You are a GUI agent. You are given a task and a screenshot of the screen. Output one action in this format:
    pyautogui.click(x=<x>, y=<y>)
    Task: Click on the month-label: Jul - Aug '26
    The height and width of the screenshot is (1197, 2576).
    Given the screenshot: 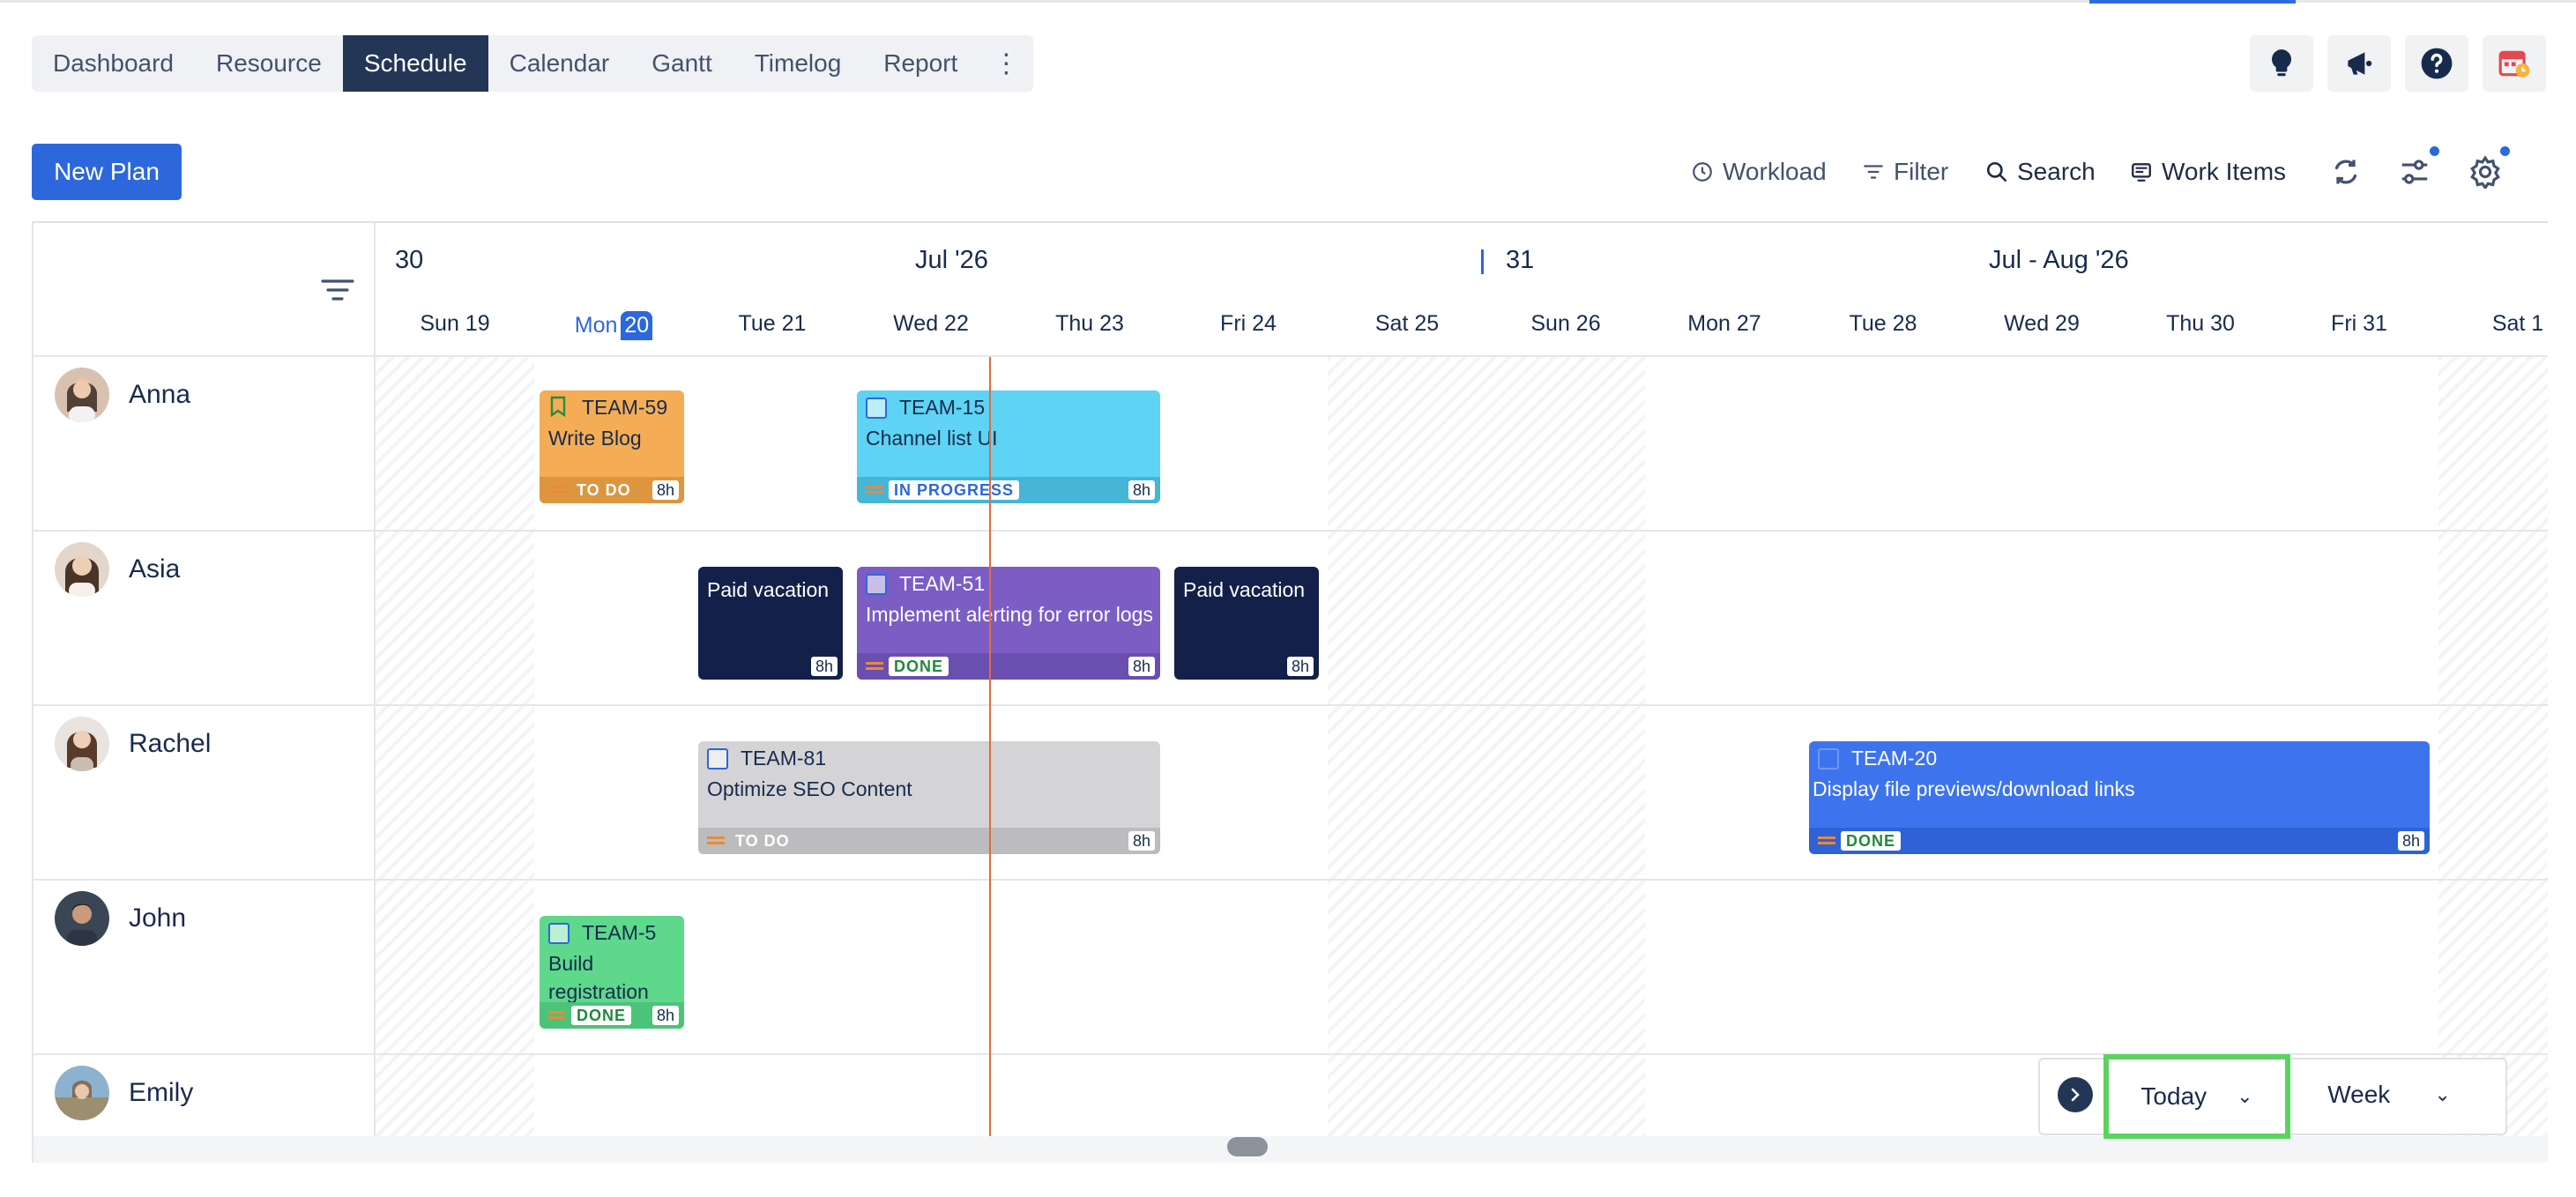 What is the action you would take?
    pyautogui.click(x=2059, y=260)
    